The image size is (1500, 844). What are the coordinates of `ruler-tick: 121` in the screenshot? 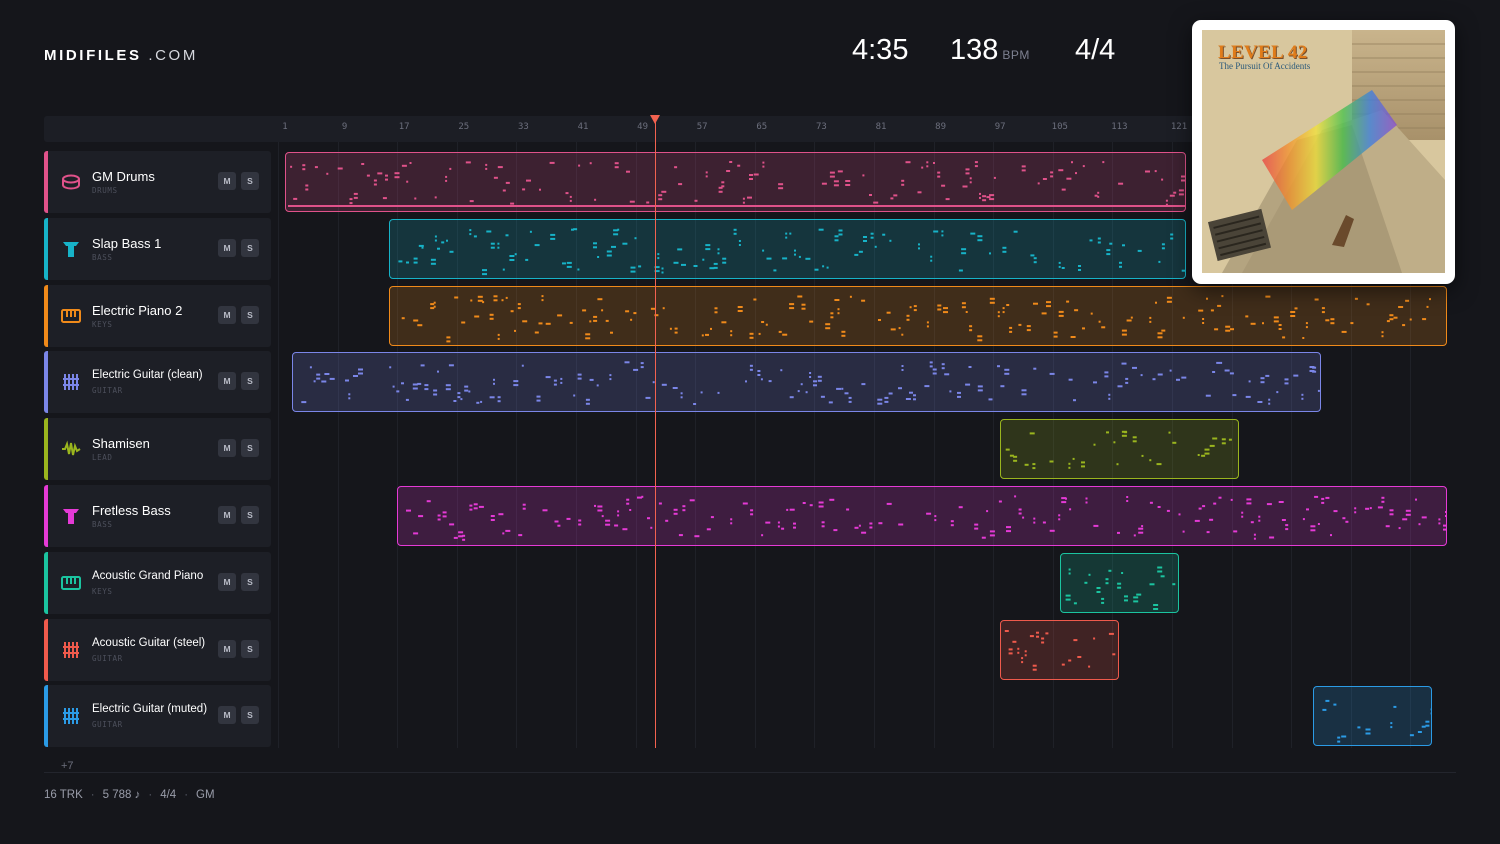 It's located at (1179, 127).